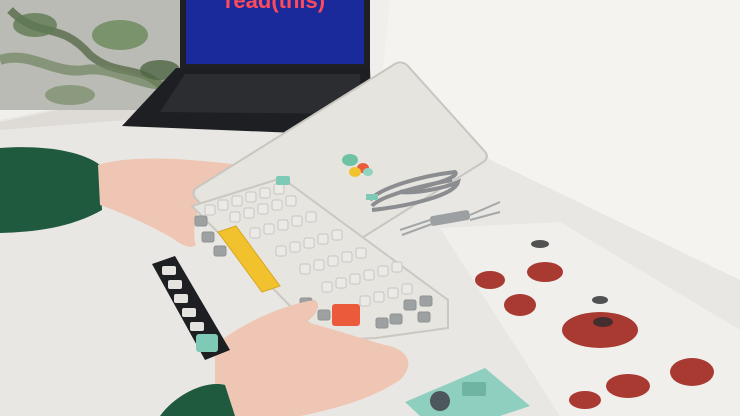 The image size is (740, 416). Describe the element at coordinates (346, 315) in the screenshot. I see `orange-key` at that location.